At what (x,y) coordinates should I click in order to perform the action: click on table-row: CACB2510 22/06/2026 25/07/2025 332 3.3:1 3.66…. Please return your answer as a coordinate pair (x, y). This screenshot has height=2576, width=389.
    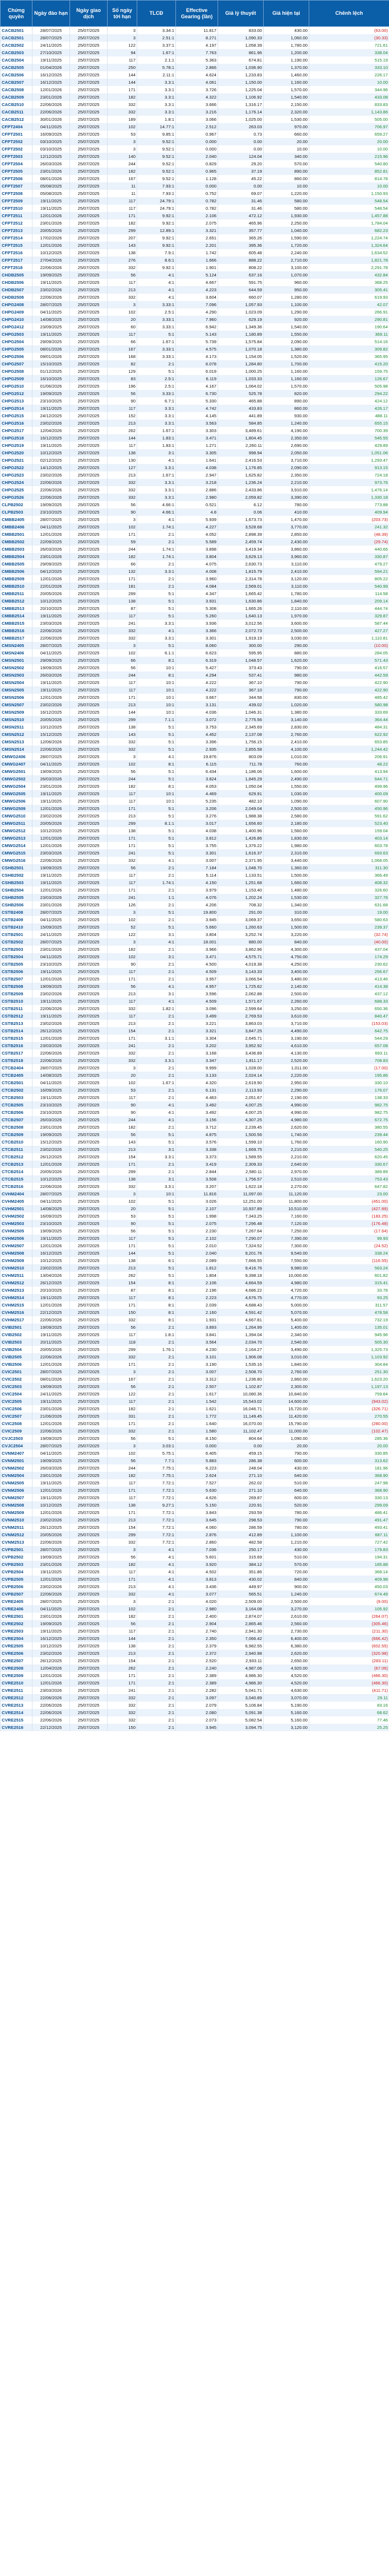
    Looking at the image, I should click on (195, 104).